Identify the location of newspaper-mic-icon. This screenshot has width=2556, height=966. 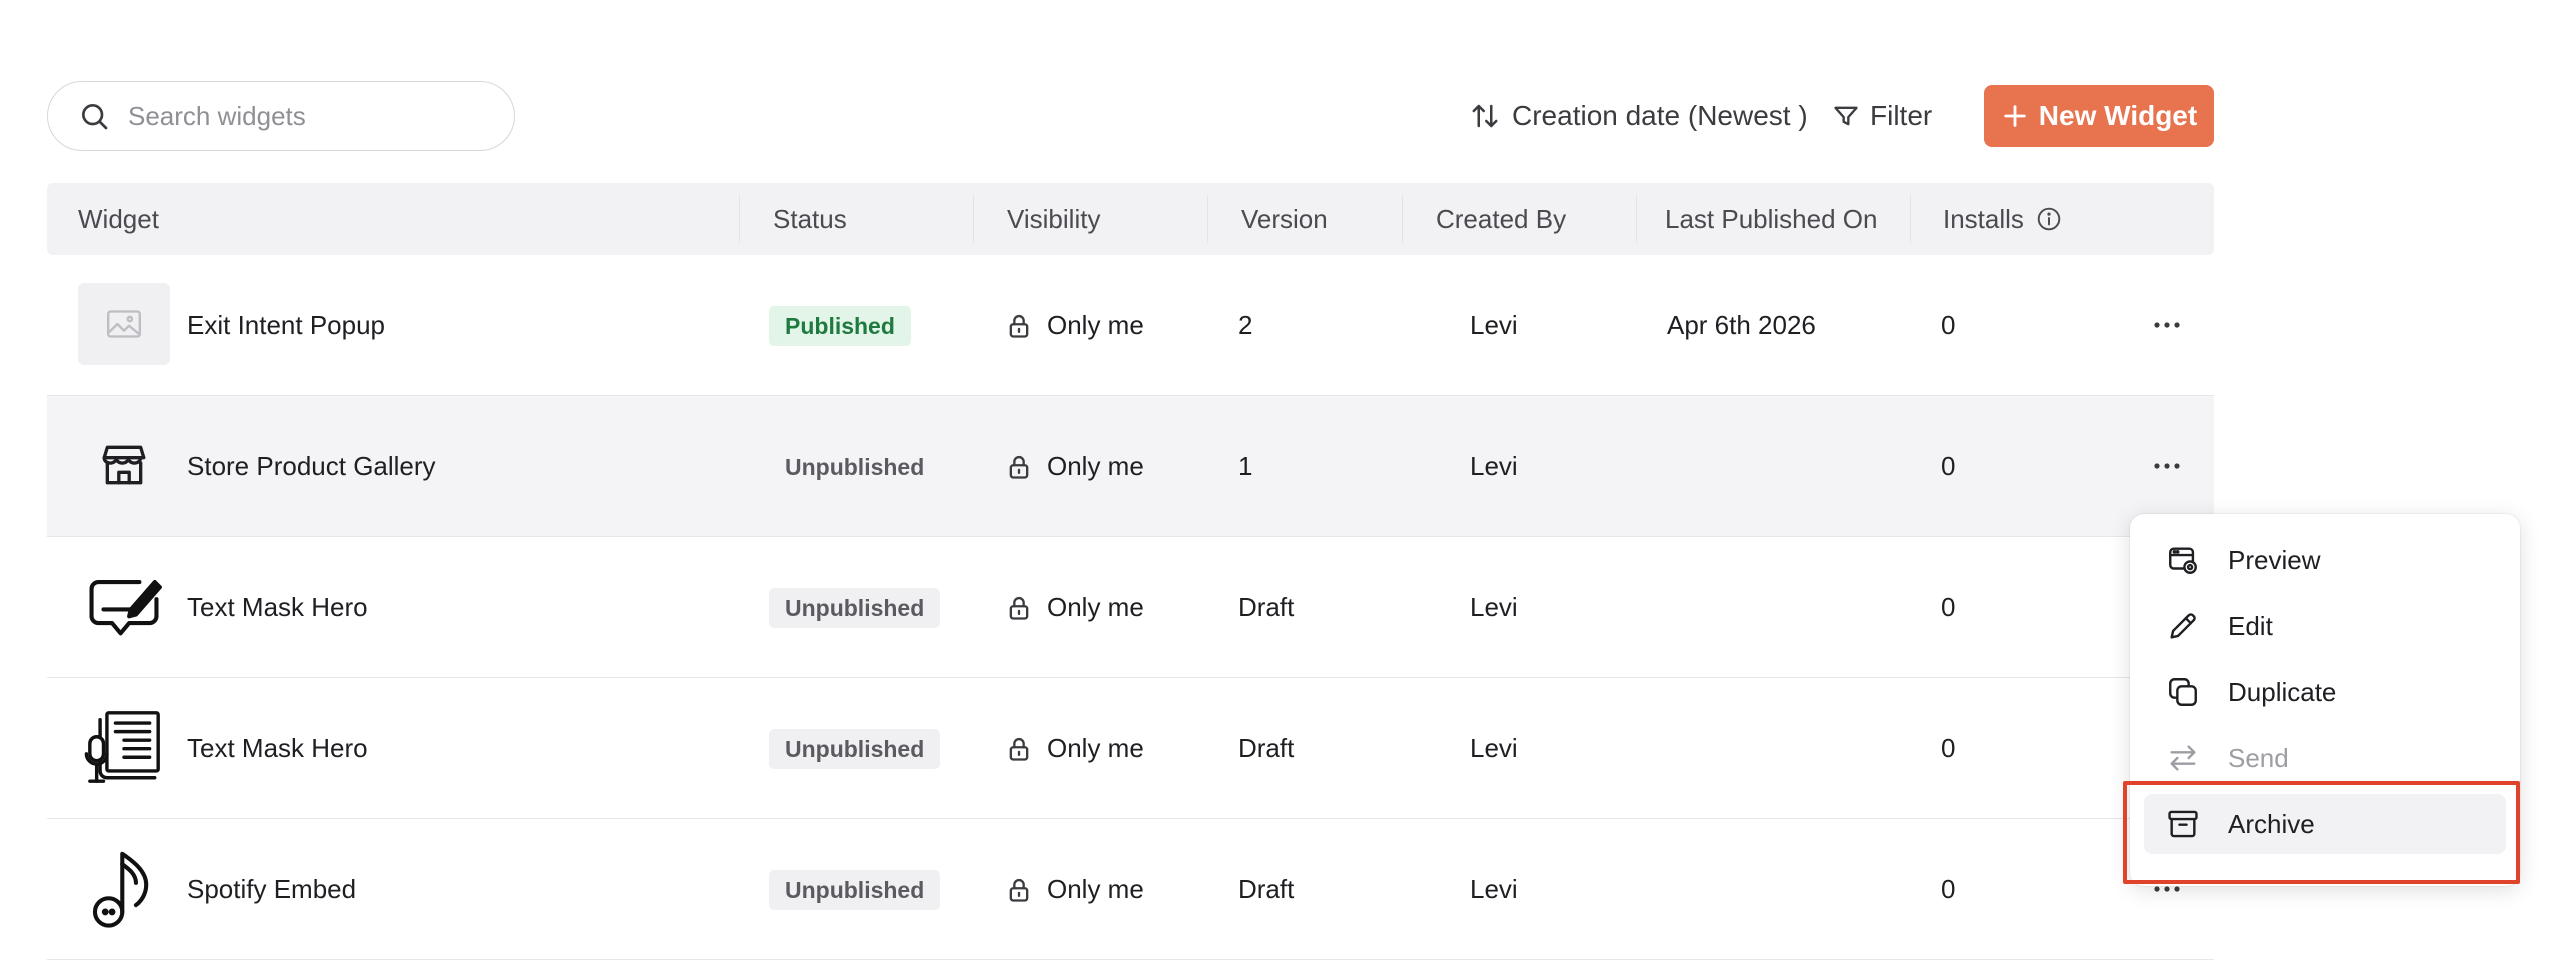
(122, 747).